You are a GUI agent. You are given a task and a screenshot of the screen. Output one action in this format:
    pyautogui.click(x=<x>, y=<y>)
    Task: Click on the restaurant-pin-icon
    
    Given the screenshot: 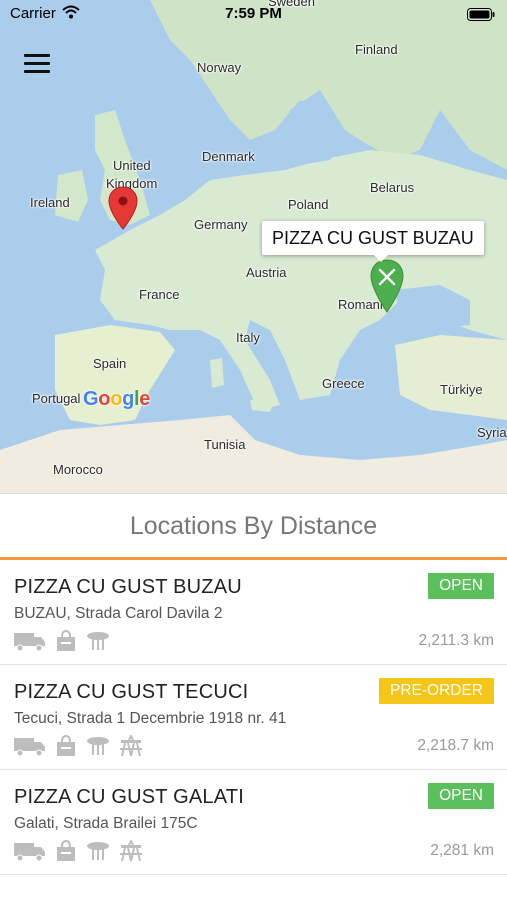 What is the action you would take?
    pyautogui.click(x=387, y=288)
    